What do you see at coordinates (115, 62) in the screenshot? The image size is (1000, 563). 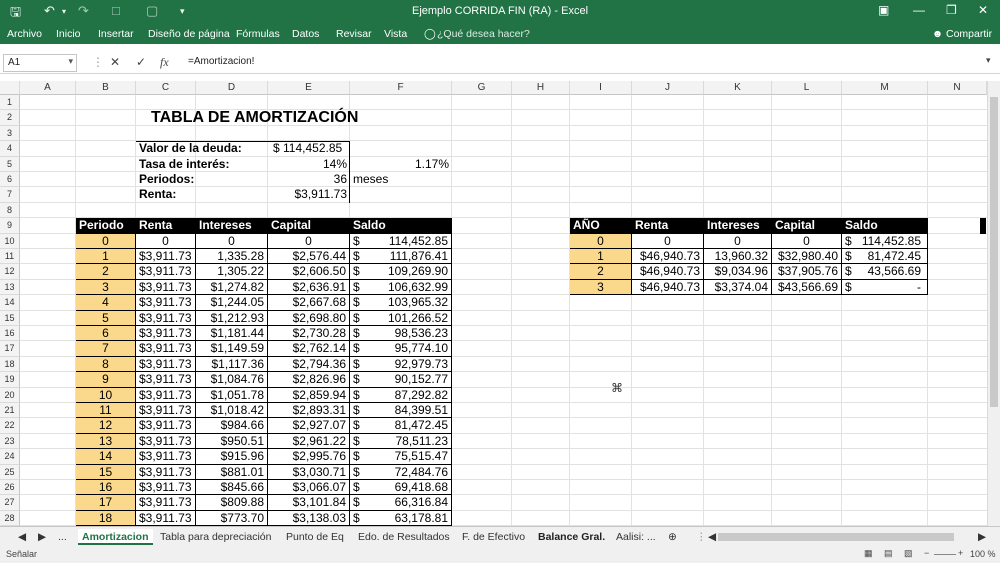 I see `cancel-icon: ✕` at bounding box center [115, 62].